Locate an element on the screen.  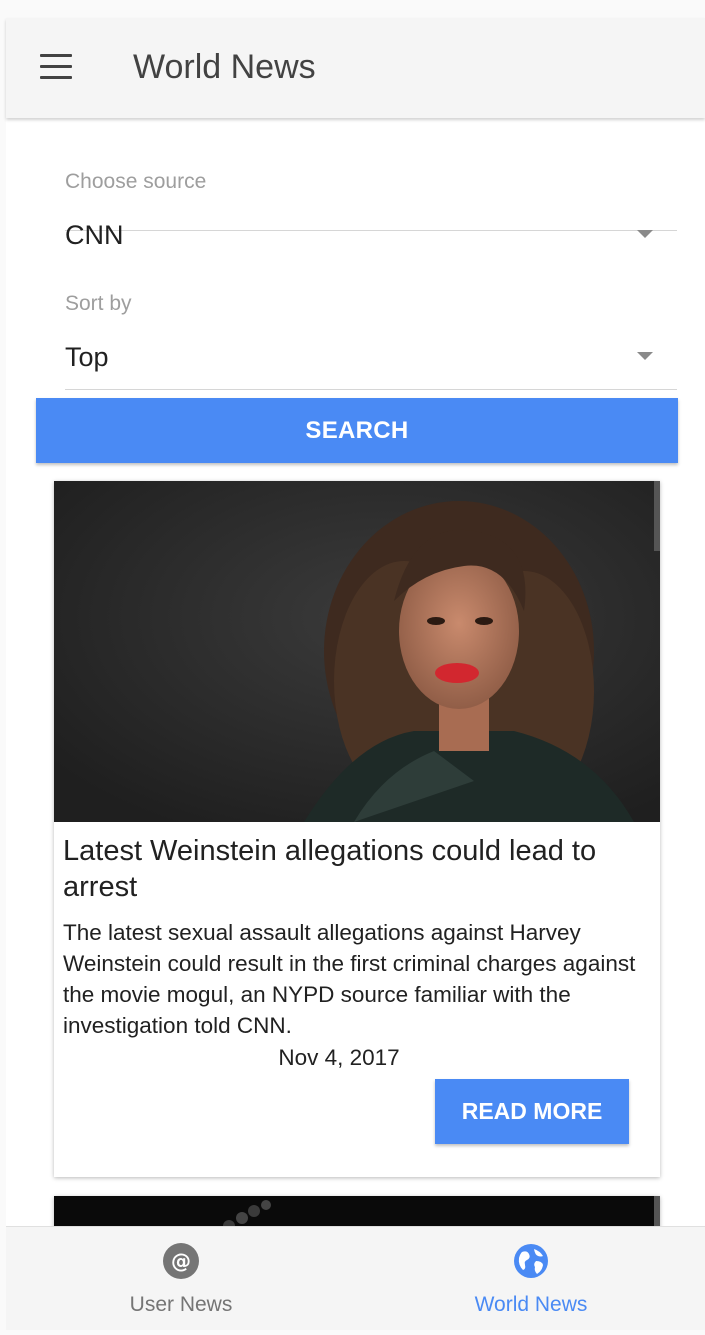
photo-icon is located at coordinates (357, 1211).